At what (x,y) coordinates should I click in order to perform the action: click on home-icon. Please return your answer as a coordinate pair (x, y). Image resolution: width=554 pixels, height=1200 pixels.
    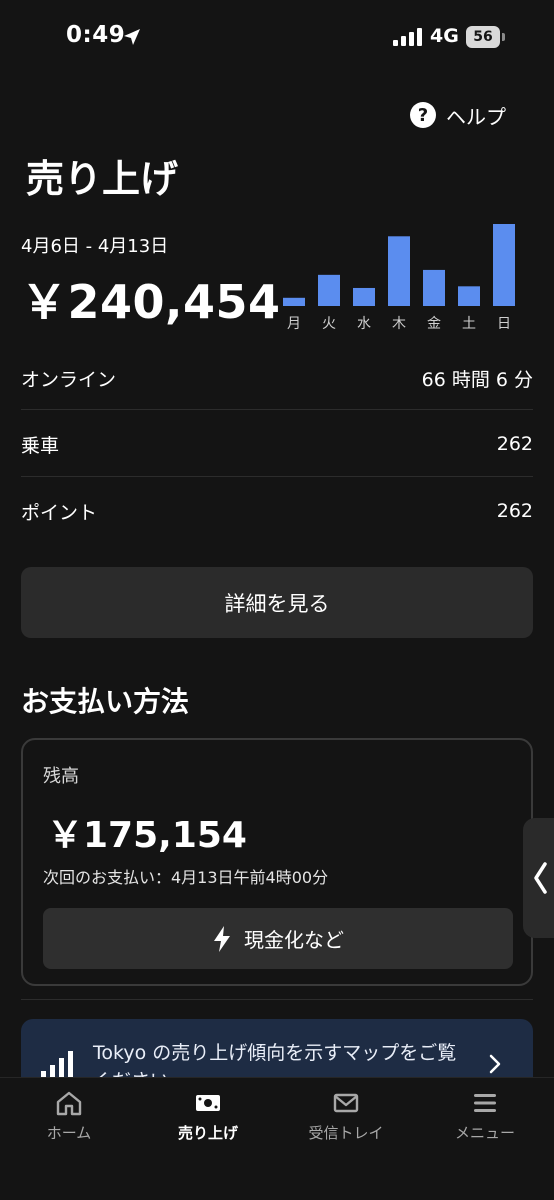
    Looking at the image, I should click on (69, 1103).